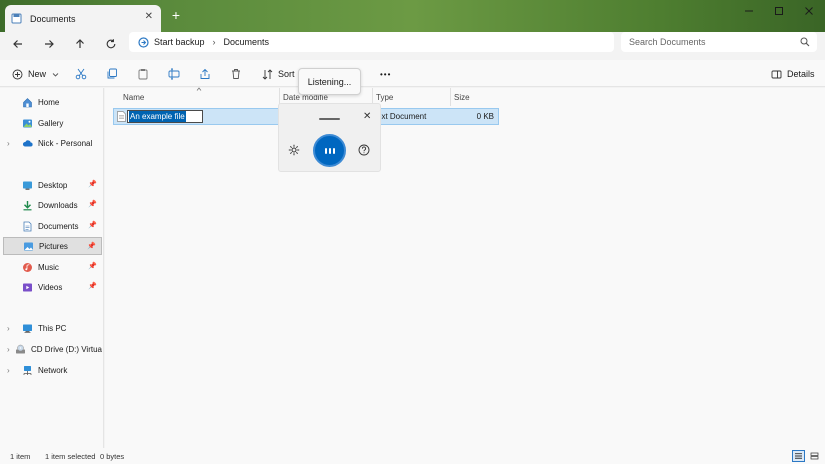 The image size is (825, 464). Describe the element at coordinates (27, 226) in the screenshot. I see `document-icon` at that location.